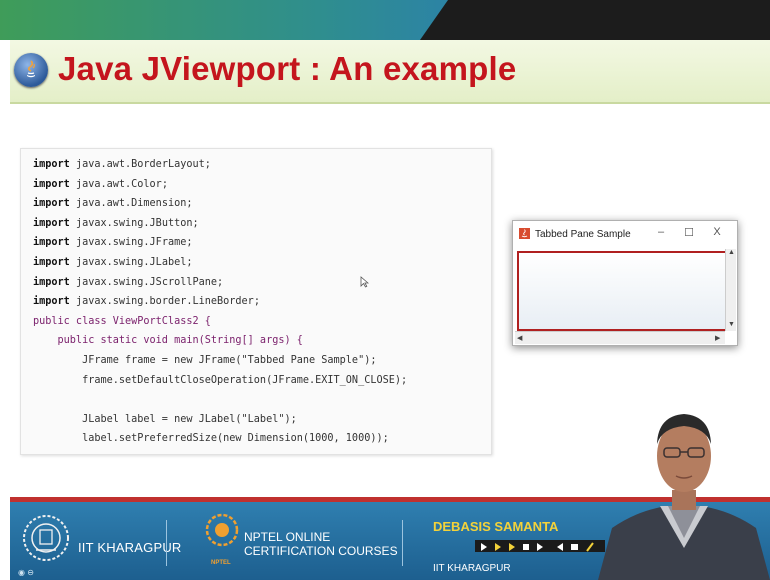 The height and width of the screenshot is (580, 770). I want to click on cursor-icon, so click(364, 282).